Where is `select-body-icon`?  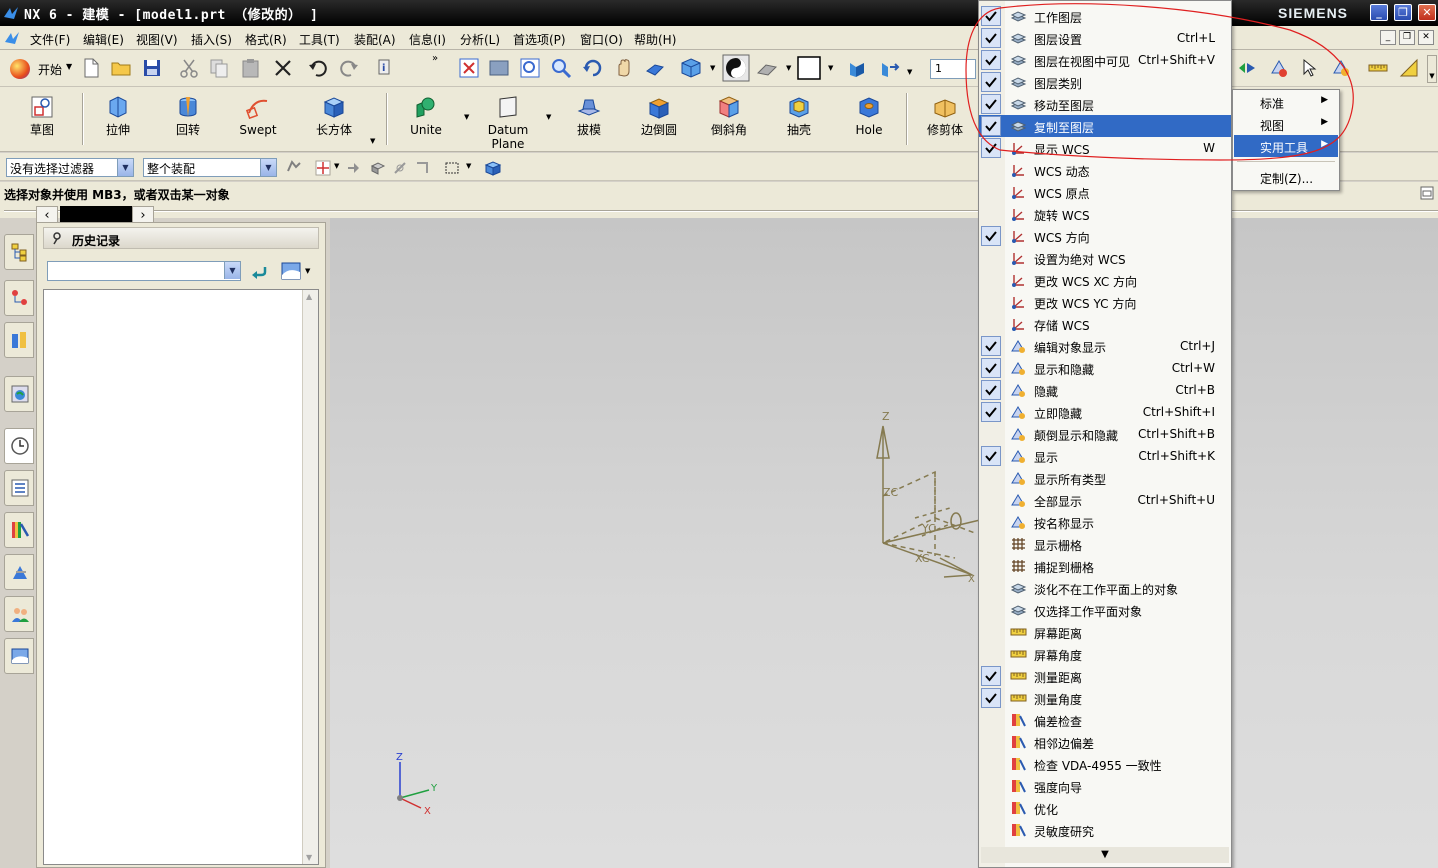
select-body-icon is located at coordinates (493, 168).